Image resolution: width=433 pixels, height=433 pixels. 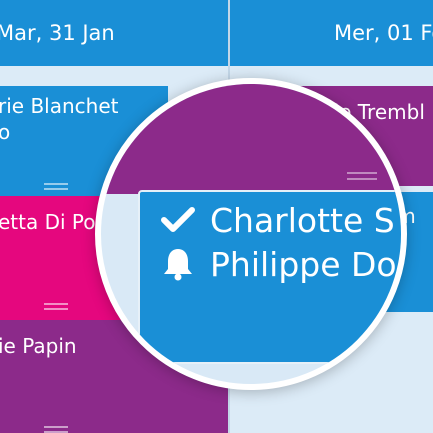 I want to click on check-icon, so click(x=178, y=220).